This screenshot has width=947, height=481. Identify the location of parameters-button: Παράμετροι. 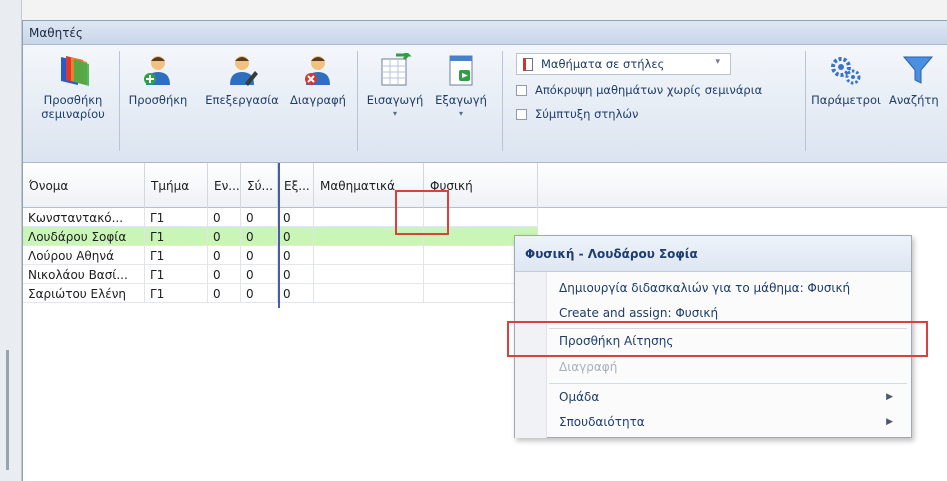
(846, 80).